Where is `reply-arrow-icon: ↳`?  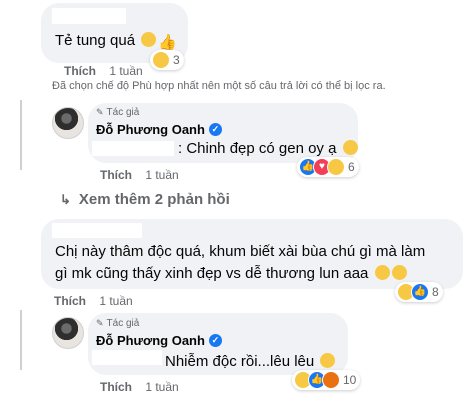
reply-arrow-icon: ↳ is located at coordinates (65, 199).